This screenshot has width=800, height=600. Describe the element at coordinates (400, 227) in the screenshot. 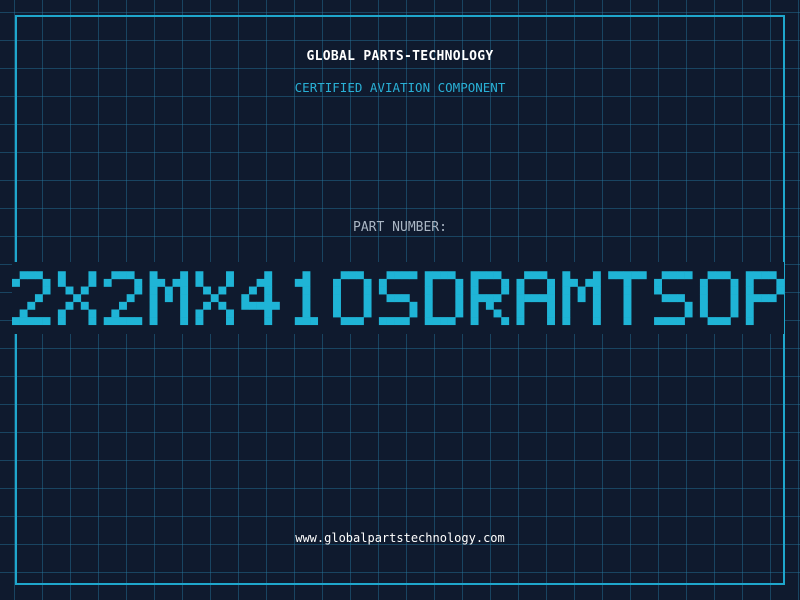

I see `part-number-label: PART NUMBER:` at that location.